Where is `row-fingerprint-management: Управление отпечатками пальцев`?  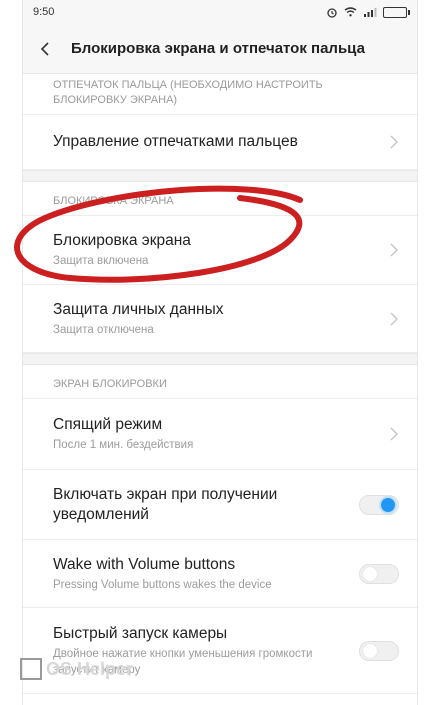
row-fingerprint-management: Управление отпечатками пальцев is located at coordinates (220, 142).